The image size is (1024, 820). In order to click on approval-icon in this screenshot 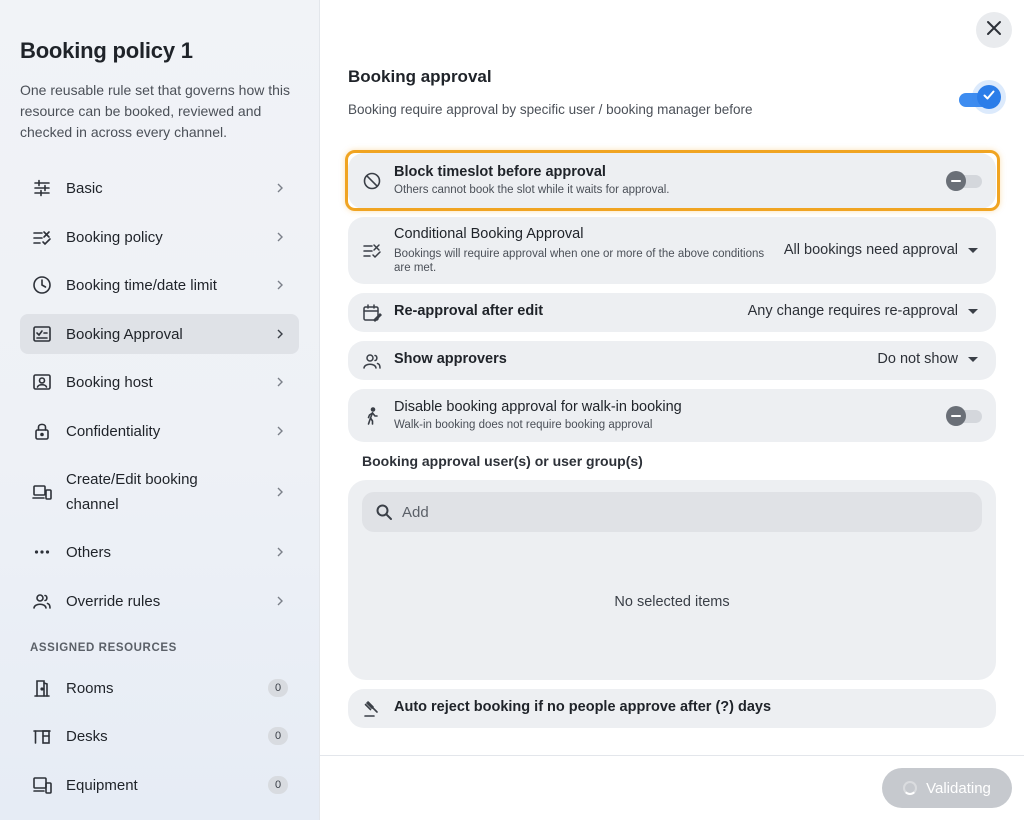, I will do `click(42, 334)`.